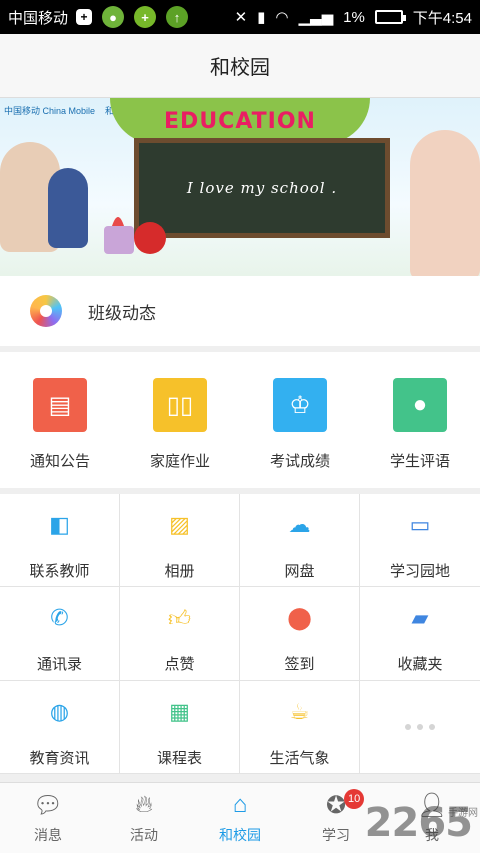  What do you see at coordinates (299, 461) in the screenshot?
I see `exam-score-label: 考试成绩` at bounding box center [299, 461].